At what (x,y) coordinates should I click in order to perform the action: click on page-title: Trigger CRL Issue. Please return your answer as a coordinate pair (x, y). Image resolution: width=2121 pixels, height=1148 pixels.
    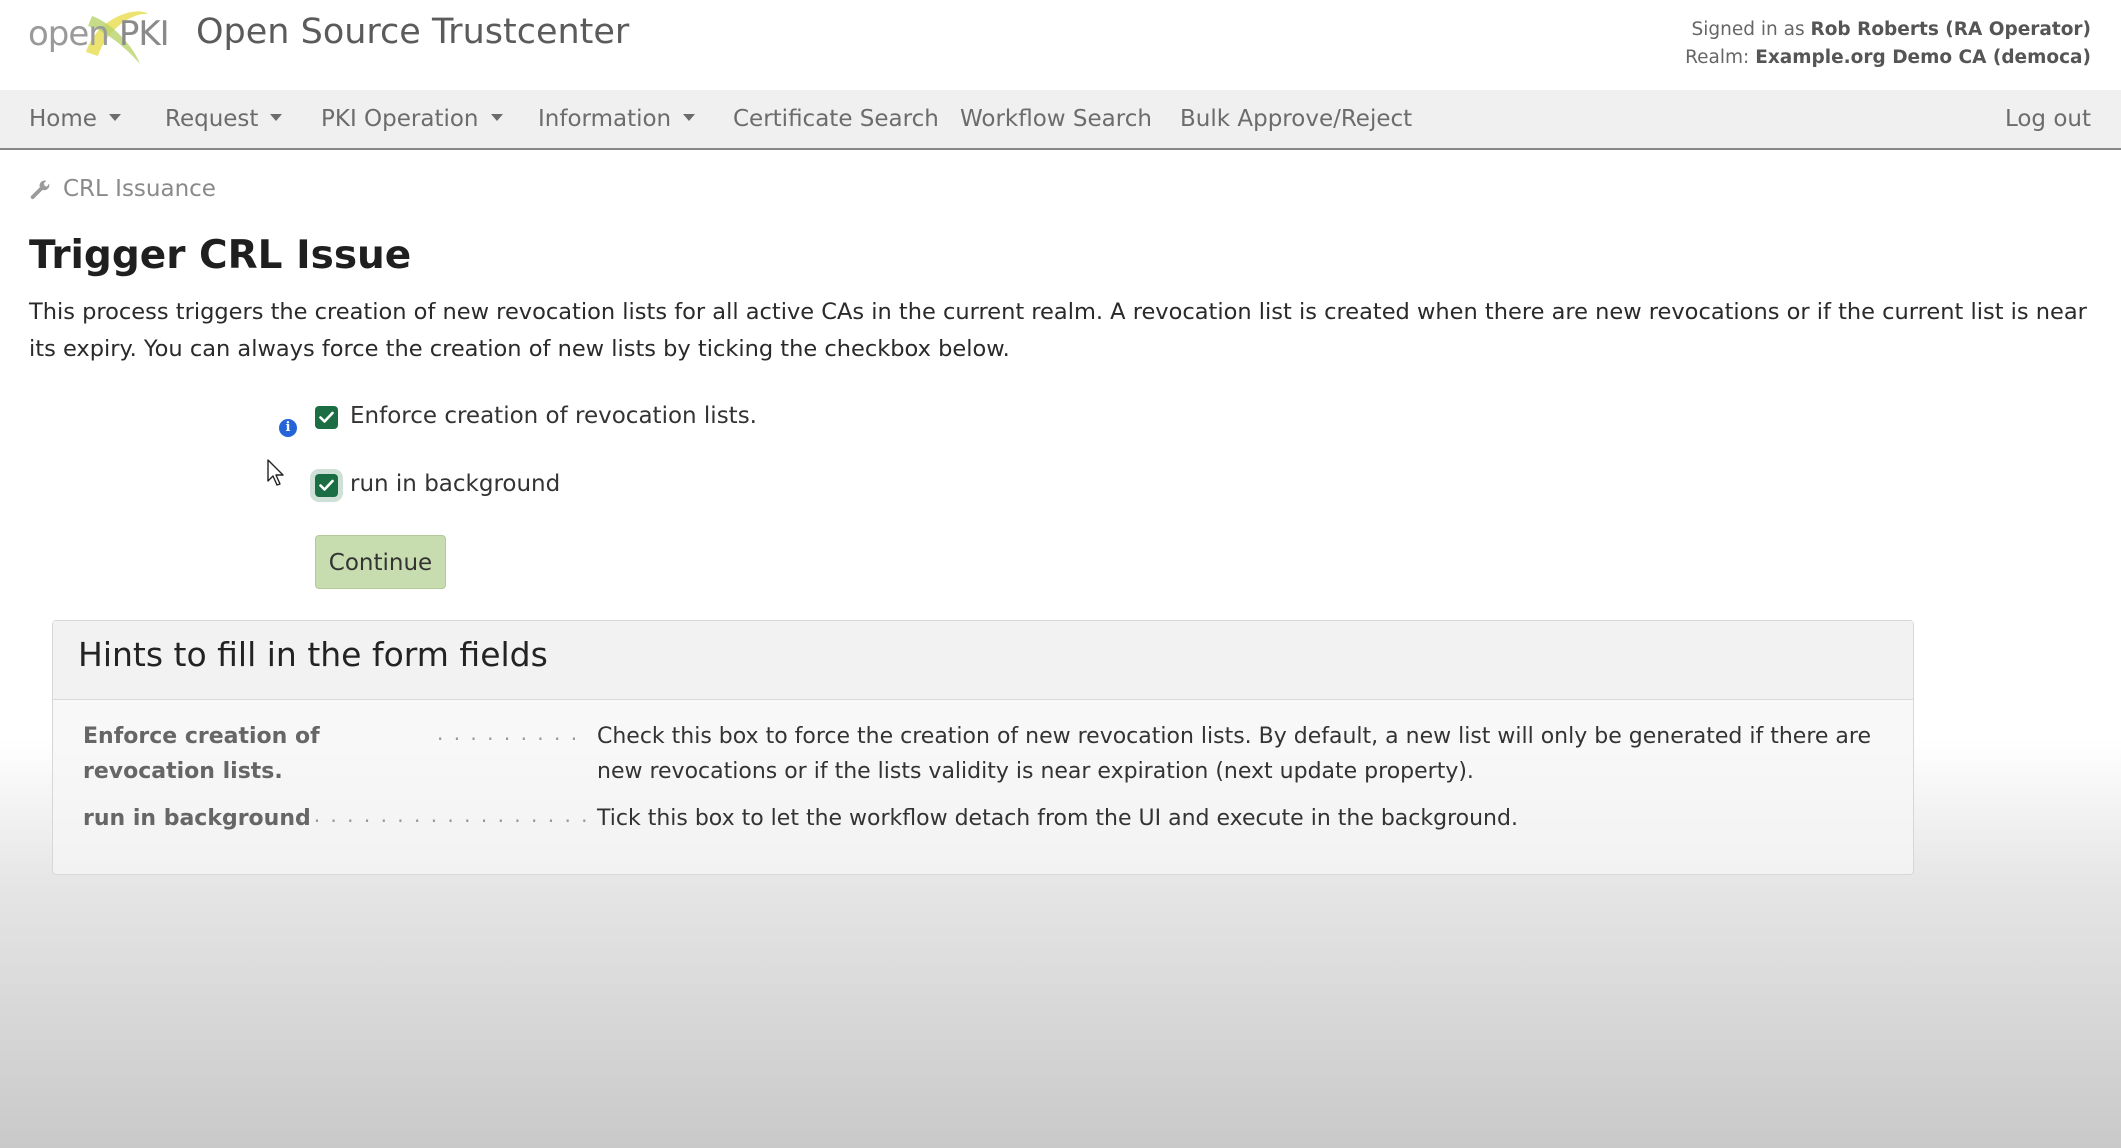
    Looking at the image, I should click on (220, 255).